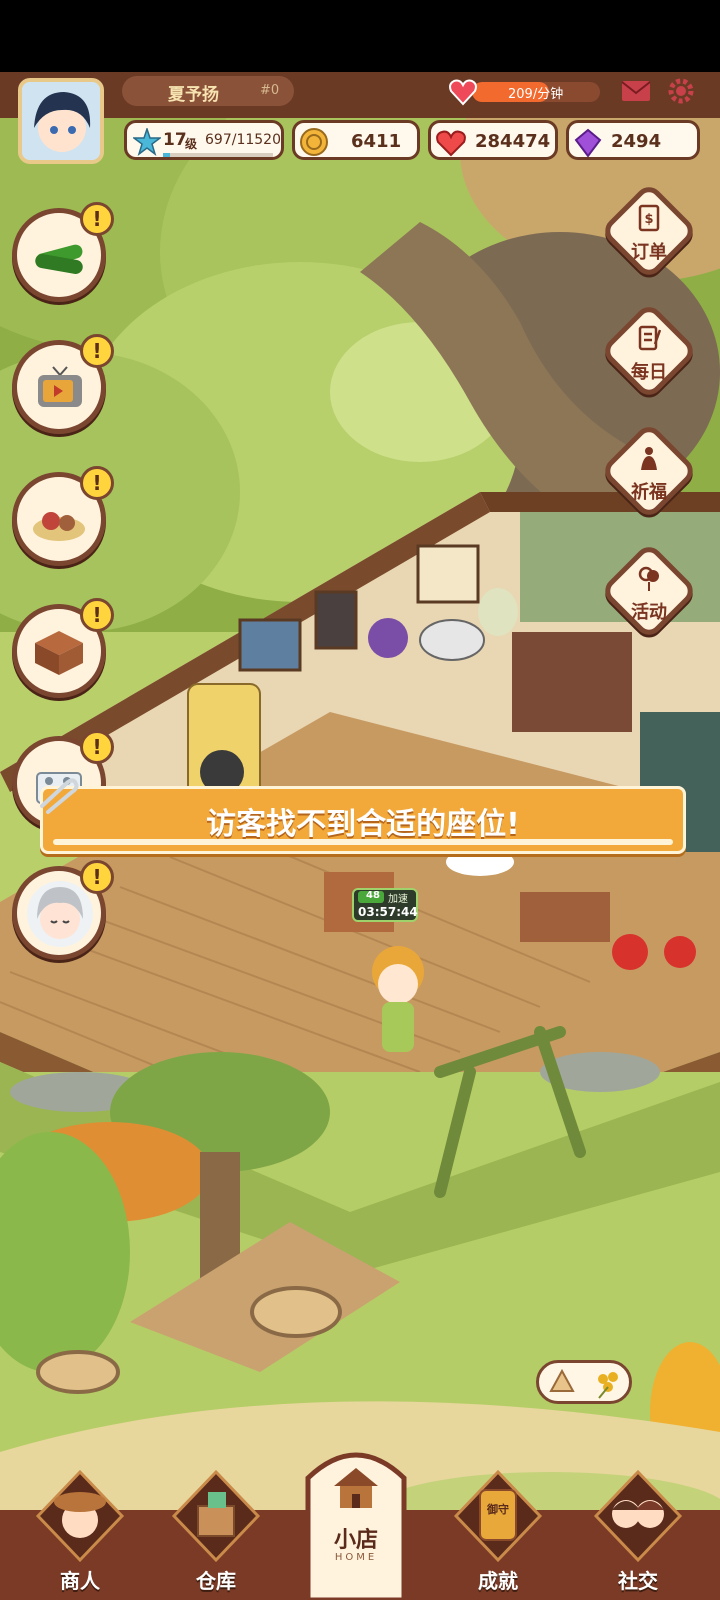 This screenshot has height=1600, width=720. Describe the element at coordinates (649, 492) in the screenshot. I see `prayer-label: 祈福` at that location.